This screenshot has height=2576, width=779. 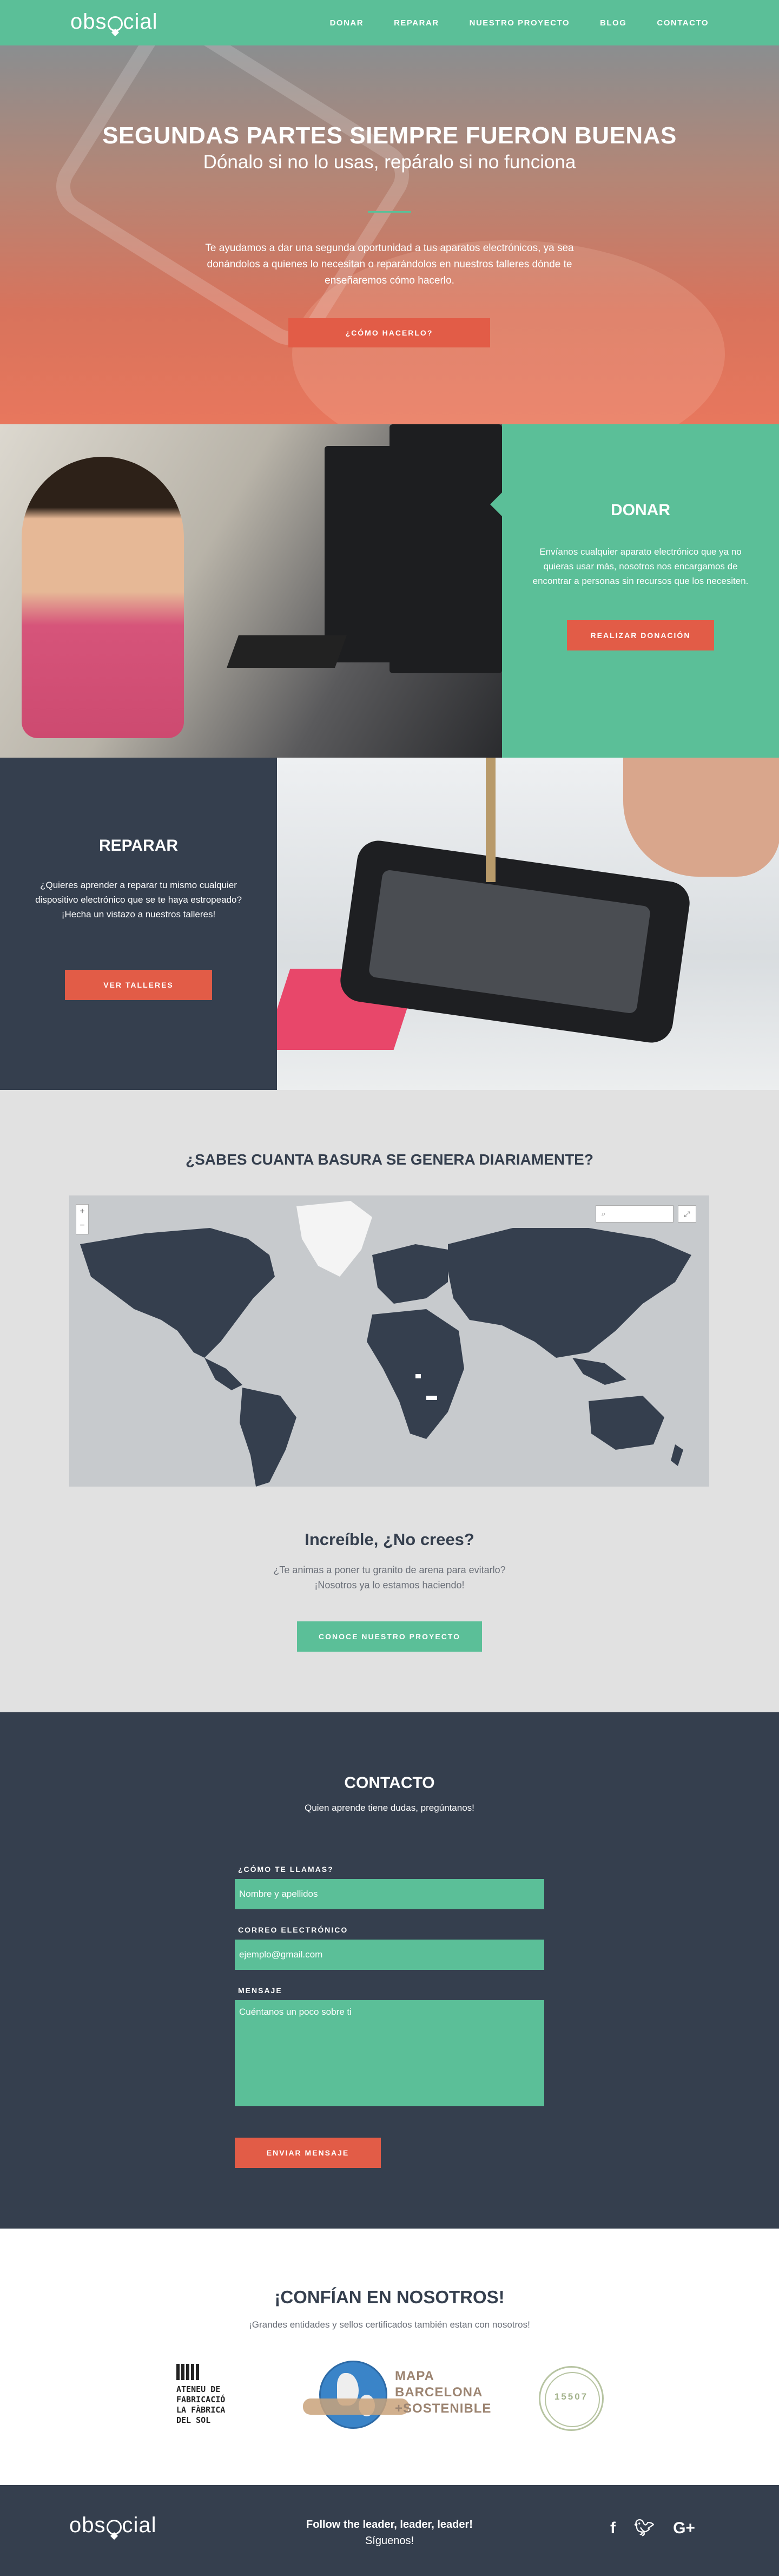 I want to click on social-links: f 🐦︎ G+, so click(x=652, y=2528).